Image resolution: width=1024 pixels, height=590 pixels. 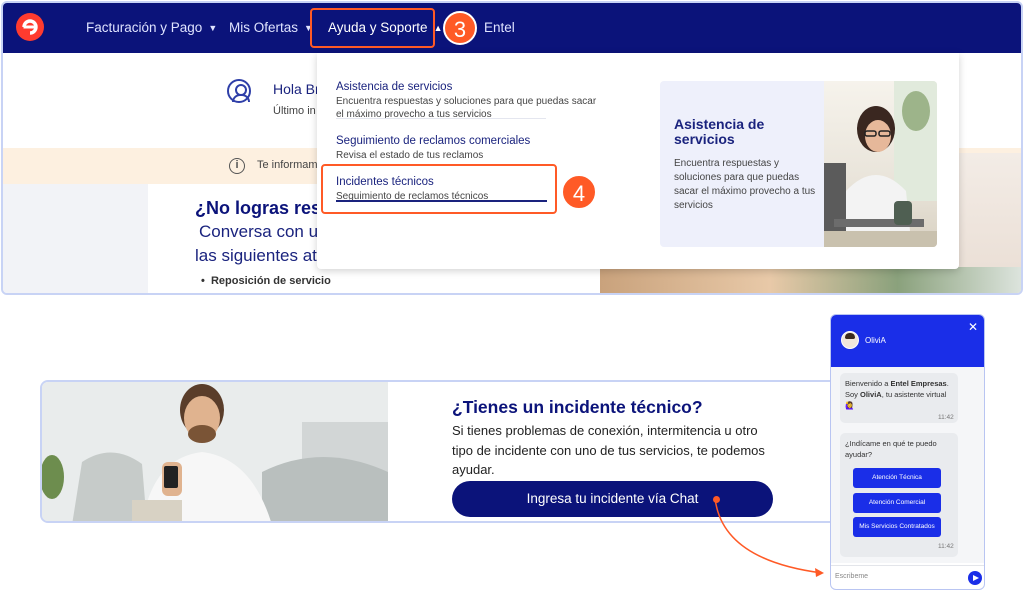 I want to click on chat-incident-button-label: Ingresa tu incidente vía Chat, so click(x=612, y=498).